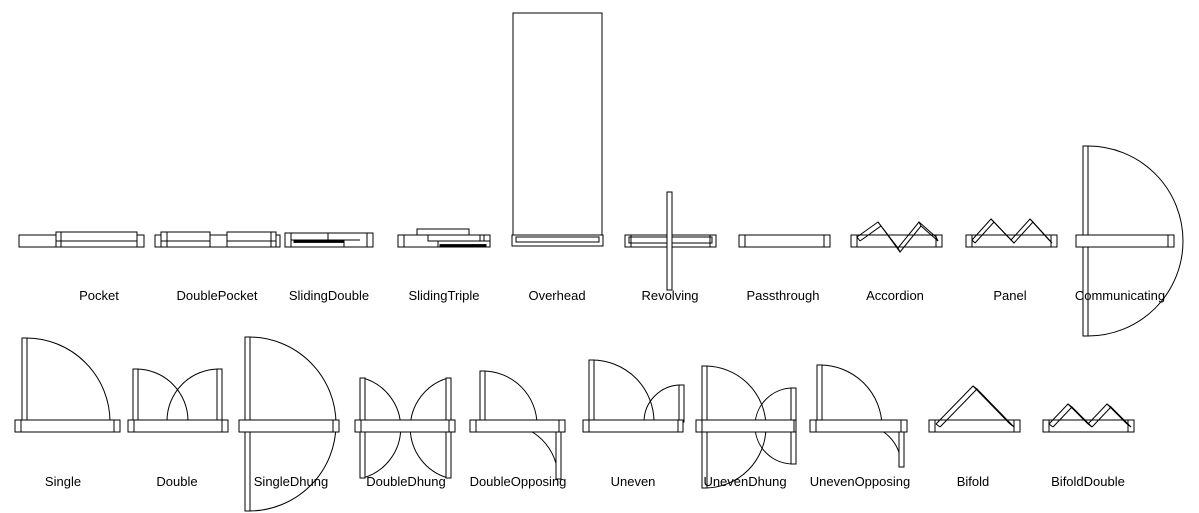 The width and height of the screenshot is (1199, 513). I want to click on label-revolving: Revolving, so click(669, 295).